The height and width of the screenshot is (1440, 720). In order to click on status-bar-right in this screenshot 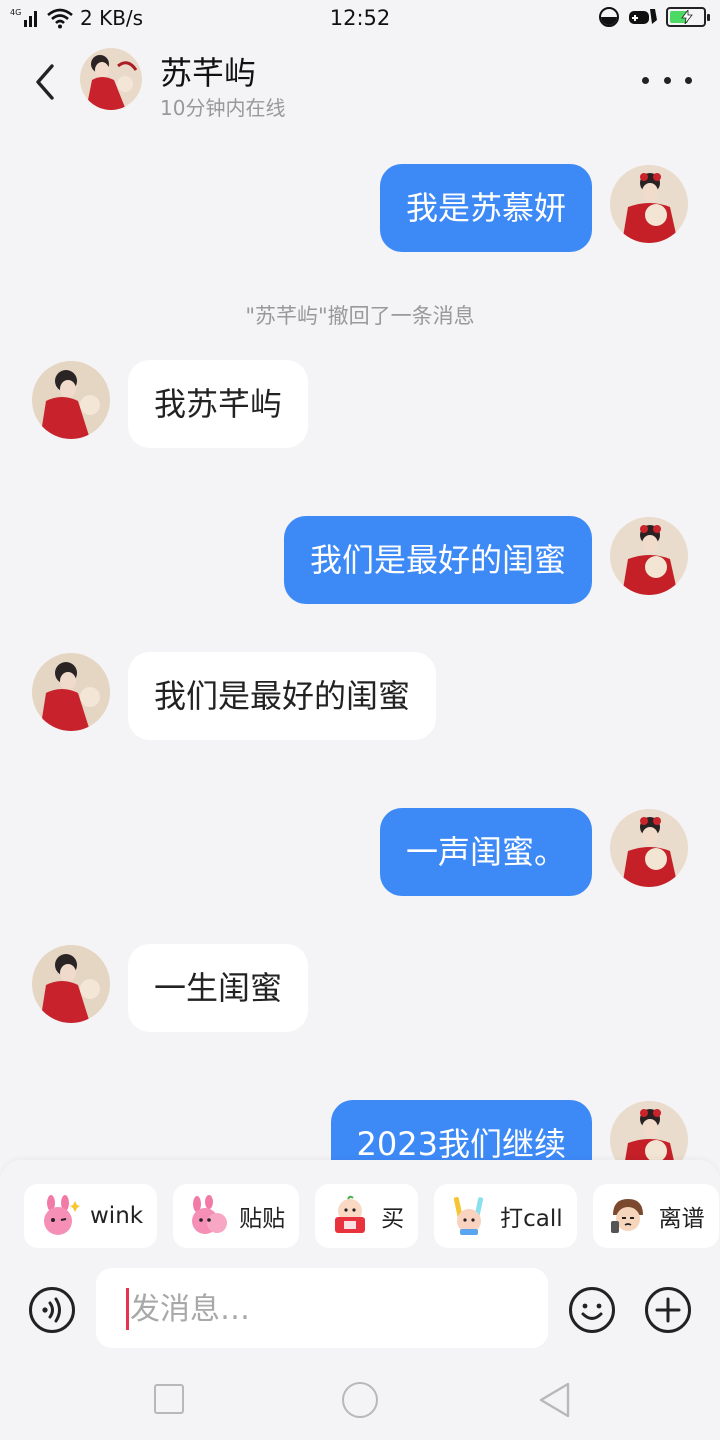, I will do `click(654, 17)`.